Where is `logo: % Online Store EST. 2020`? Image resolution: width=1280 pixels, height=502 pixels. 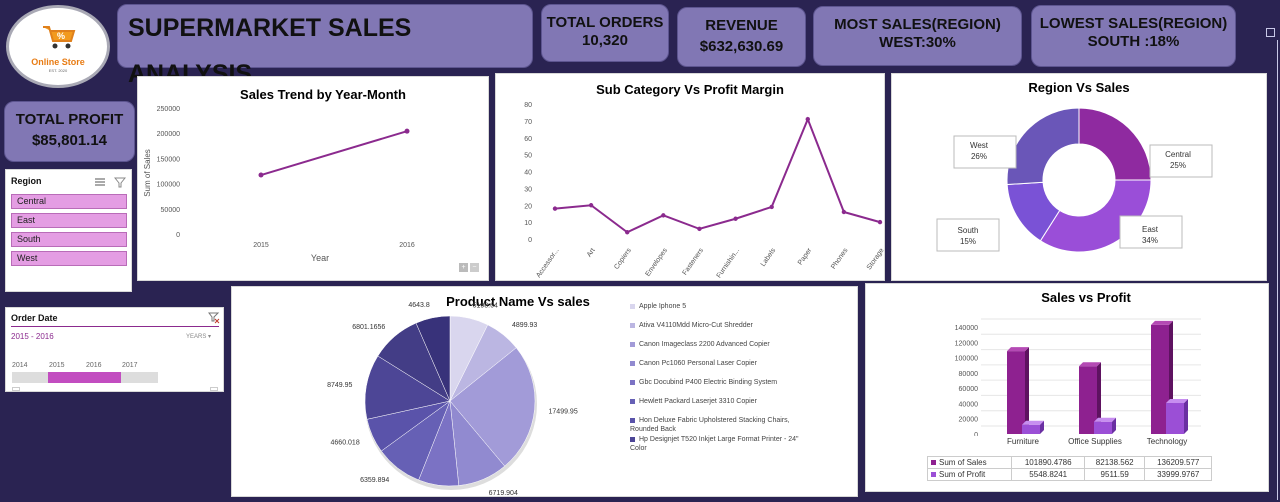 logo: % Online Store EST. 2020 is located at coordinates (58, 46).